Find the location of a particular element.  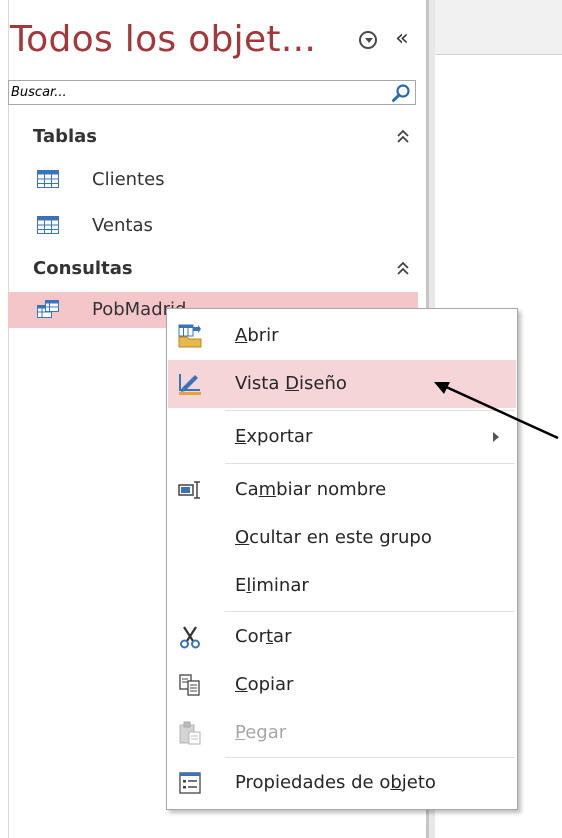

scissors-icon is located at coordinates (190, 637).